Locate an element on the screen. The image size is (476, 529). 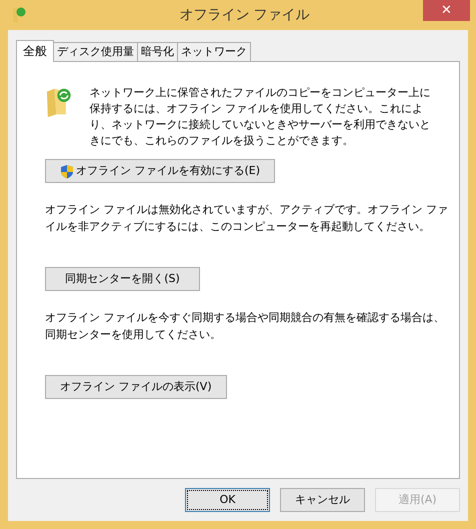
app-icon is located at coordinates (19, 15).